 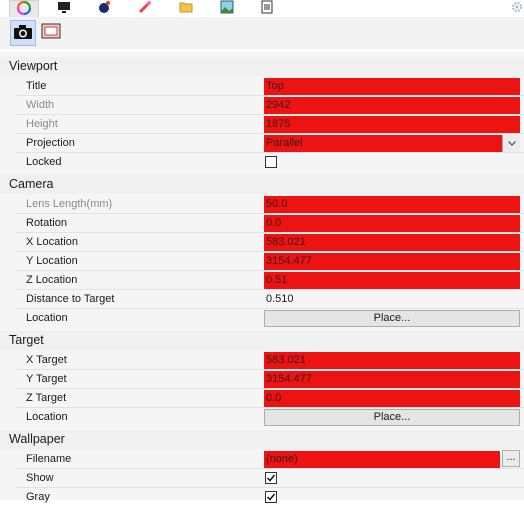 What do you see at coordinates (46, 379) in the screenshot?
I see `y-target-label: Y Target` at bounding box center [46, 379].